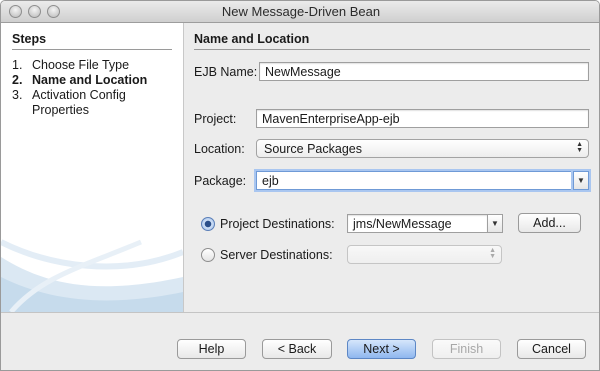 The height and width of the screenshot is (371, 600). I want to click on location-select-value: Source Packages, so click(313, 149).